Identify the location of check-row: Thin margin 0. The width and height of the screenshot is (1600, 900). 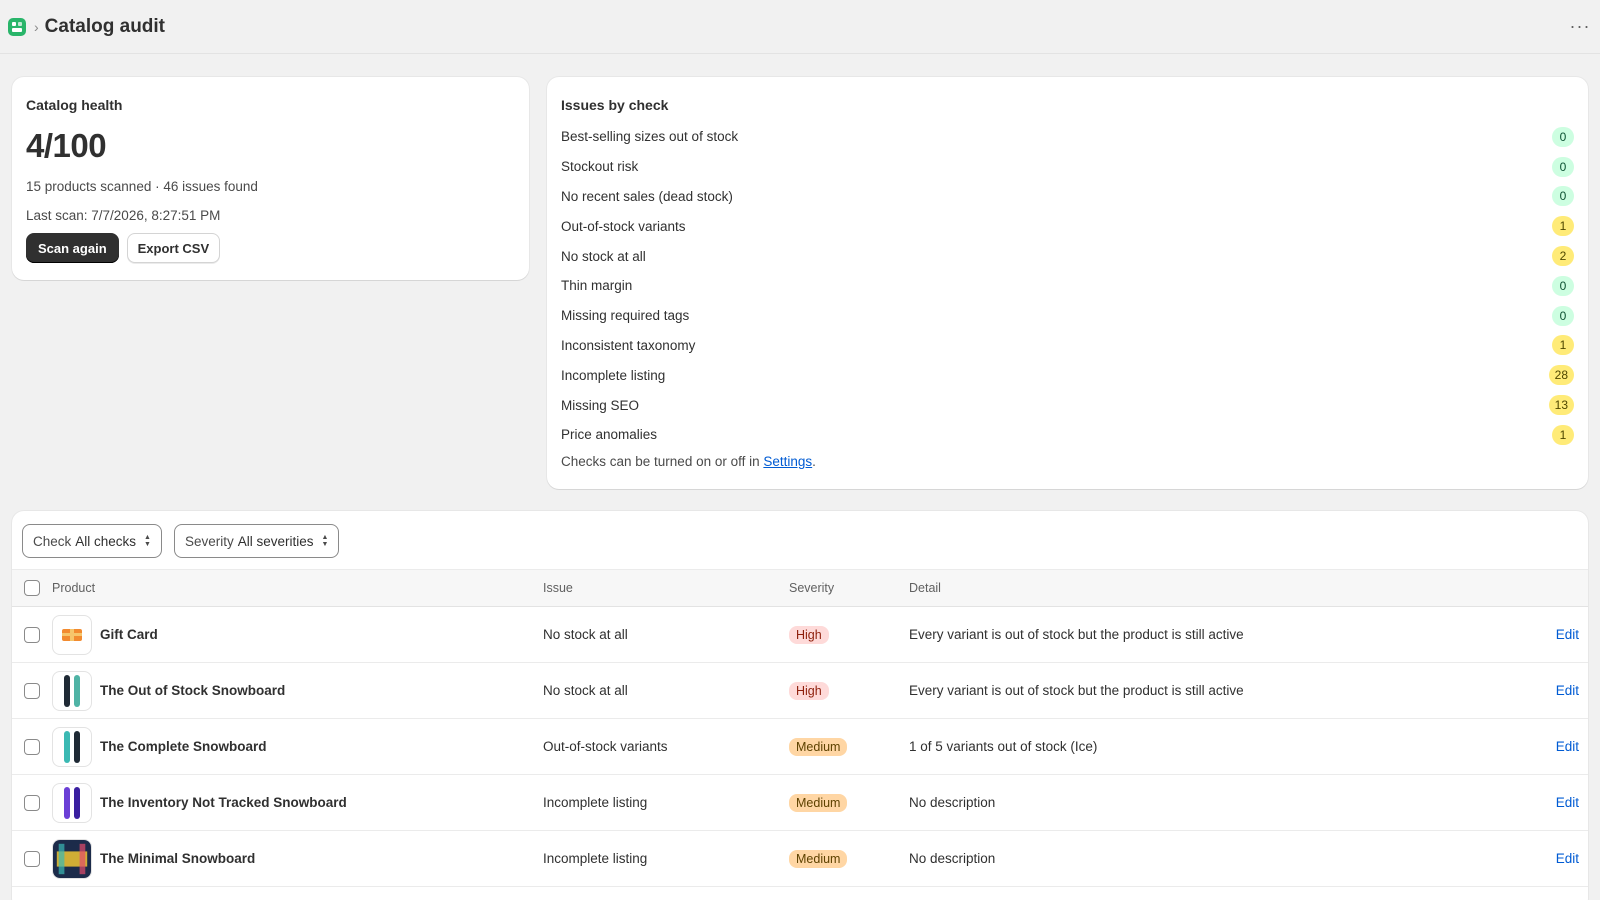
(1067, 286).